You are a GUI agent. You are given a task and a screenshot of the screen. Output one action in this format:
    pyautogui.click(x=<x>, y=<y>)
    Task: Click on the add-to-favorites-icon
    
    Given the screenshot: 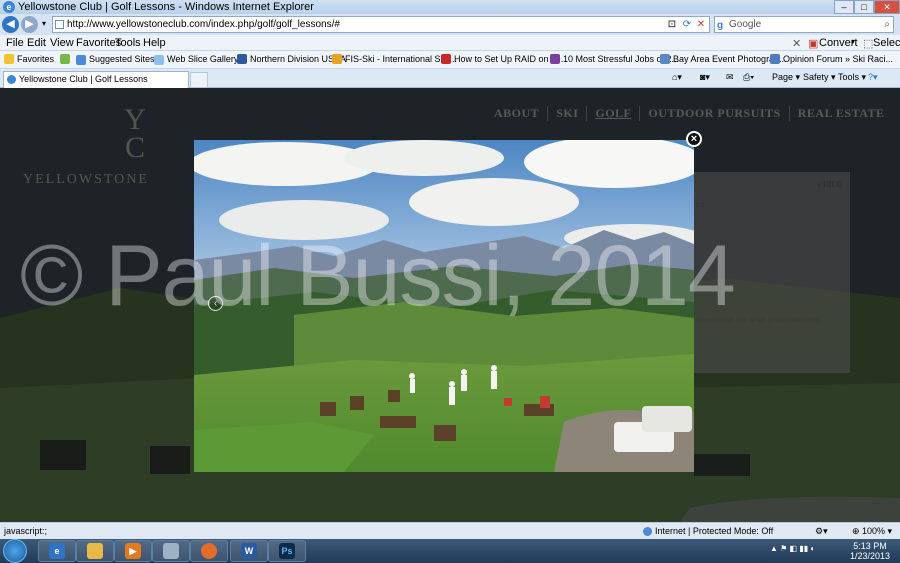 What is the action you would take?
    pyautogui.click(x=65, y=59)
    